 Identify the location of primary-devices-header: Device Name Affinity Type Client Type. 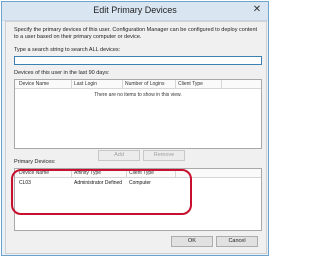
(138, 173).